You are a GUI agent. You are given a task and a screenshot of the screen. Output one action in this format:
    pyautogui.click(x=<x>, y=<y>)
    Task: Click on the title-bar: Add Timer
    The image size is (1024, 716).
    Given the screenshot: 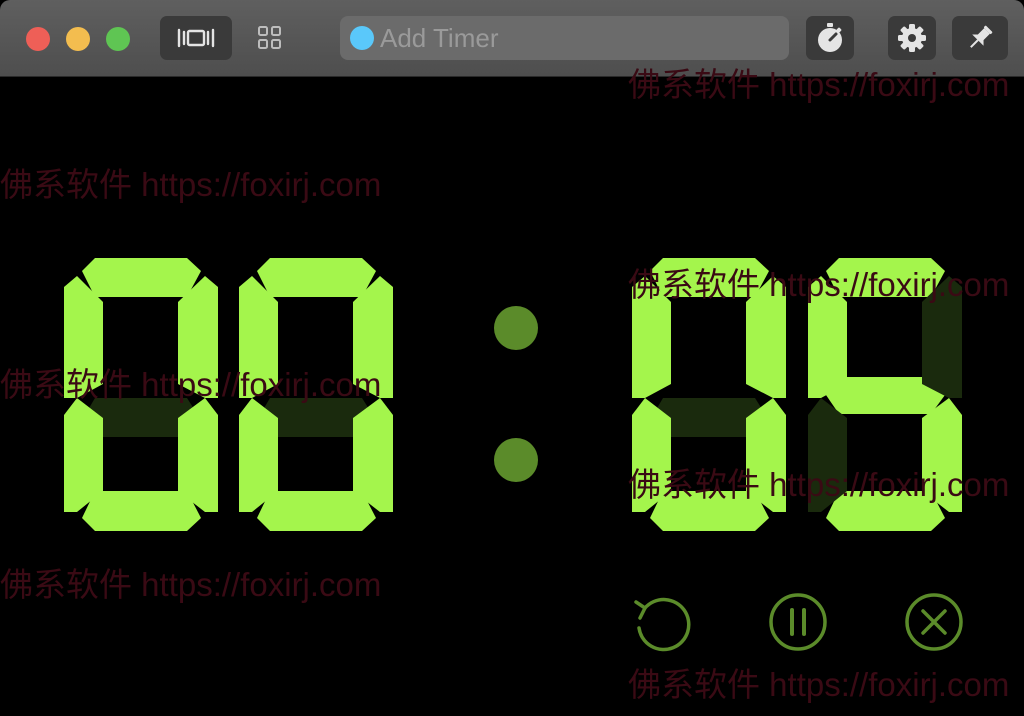 What is the action you would take?
    pyautogui.click(x=512, y=38)
    